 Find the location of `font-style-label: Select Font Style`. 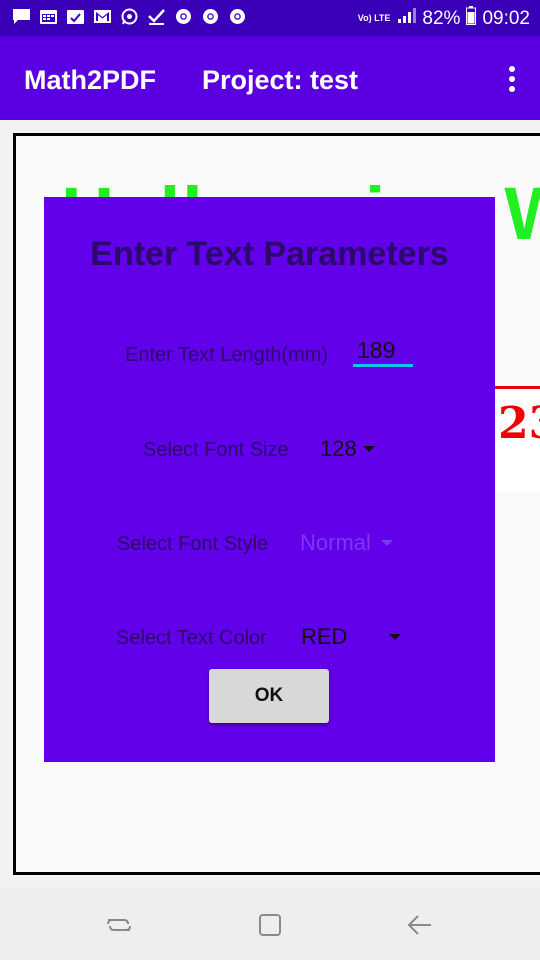

font-style-label: Select Font Style is located at coordinates (193, 544).